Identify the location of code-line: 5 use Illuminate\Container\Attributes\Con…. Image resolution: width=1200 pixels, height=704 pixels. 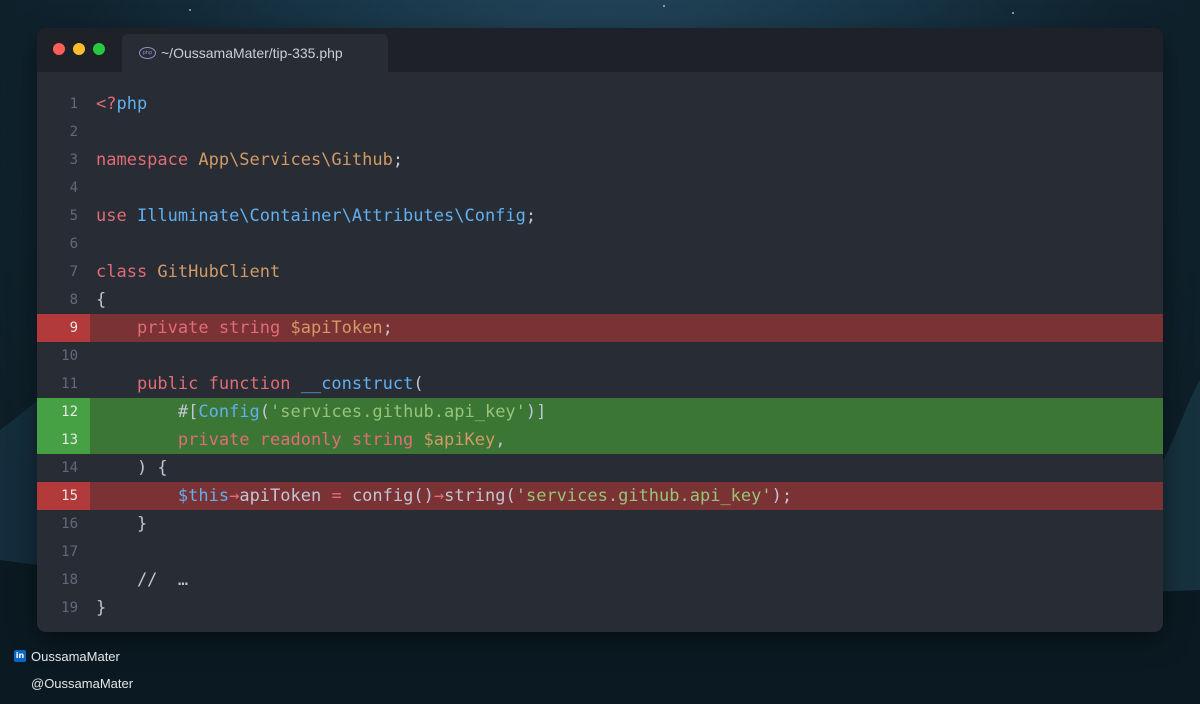
(600, 216).